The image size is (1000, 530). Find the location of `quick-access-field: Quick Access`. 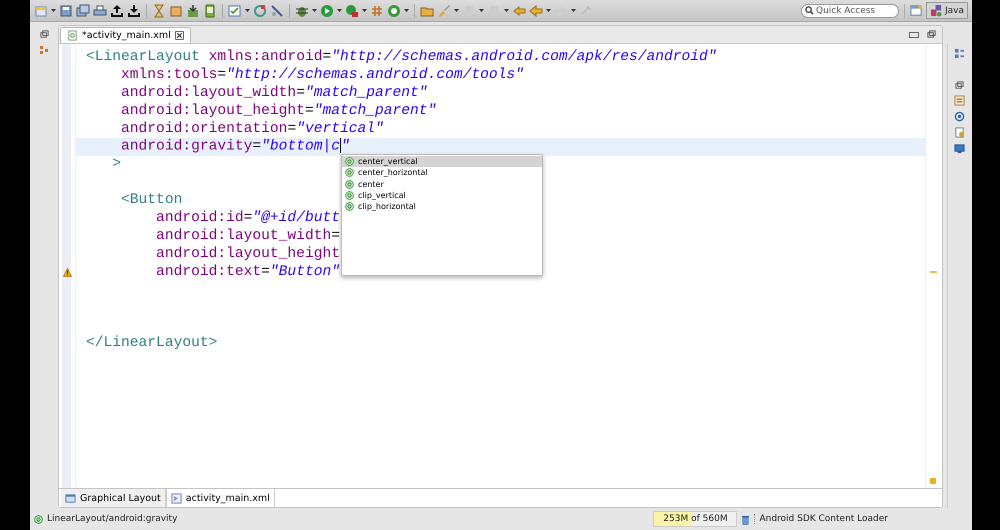

quick-access-field: Quick Access is located at coordinates (849, 11).